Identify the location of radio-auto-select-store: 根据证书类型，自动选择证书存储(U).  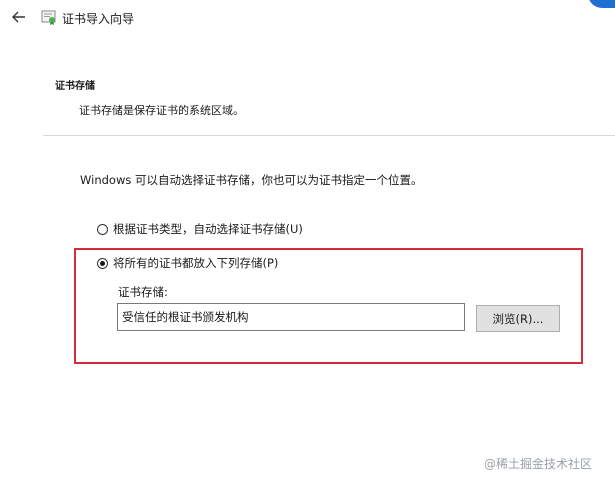
(200, 229).